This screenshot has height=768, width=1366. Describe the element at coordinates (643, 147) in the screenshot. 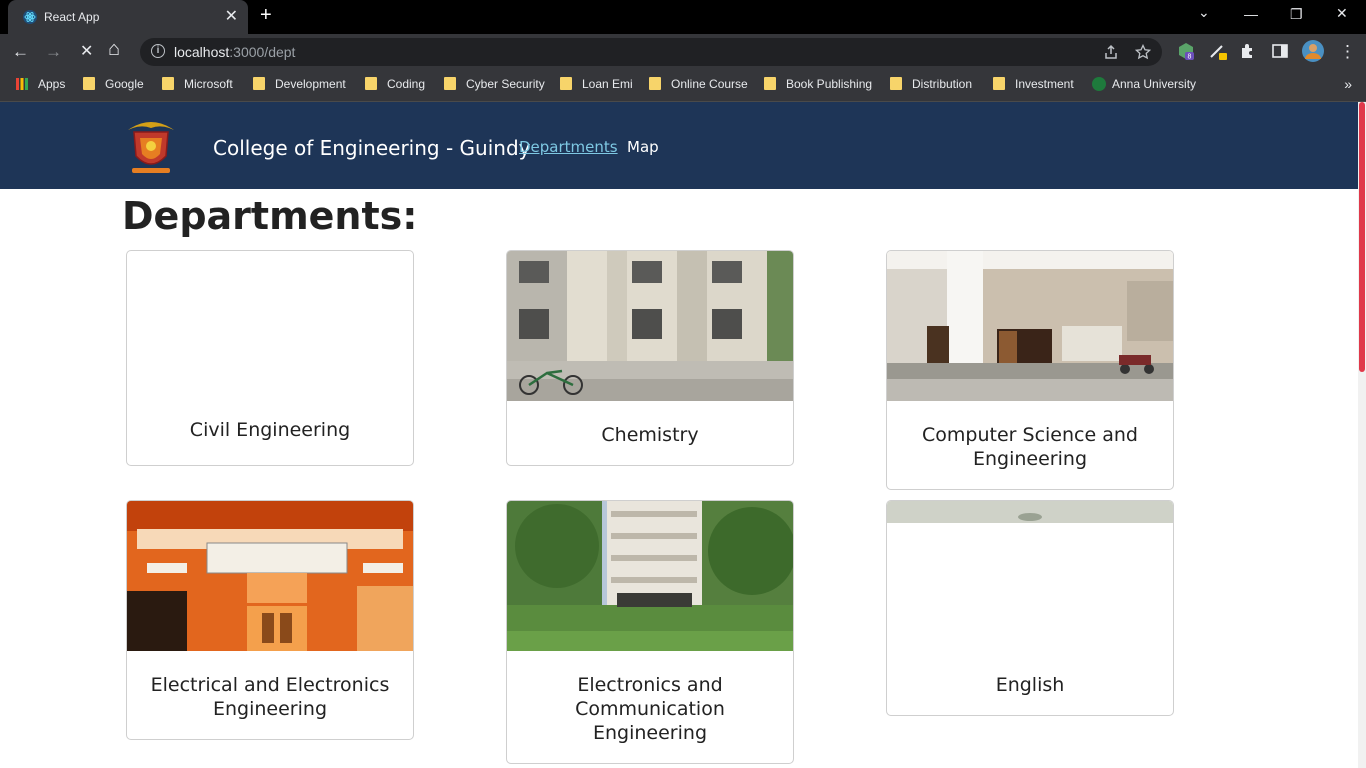

I see `nav-map-link: Map` at that location.